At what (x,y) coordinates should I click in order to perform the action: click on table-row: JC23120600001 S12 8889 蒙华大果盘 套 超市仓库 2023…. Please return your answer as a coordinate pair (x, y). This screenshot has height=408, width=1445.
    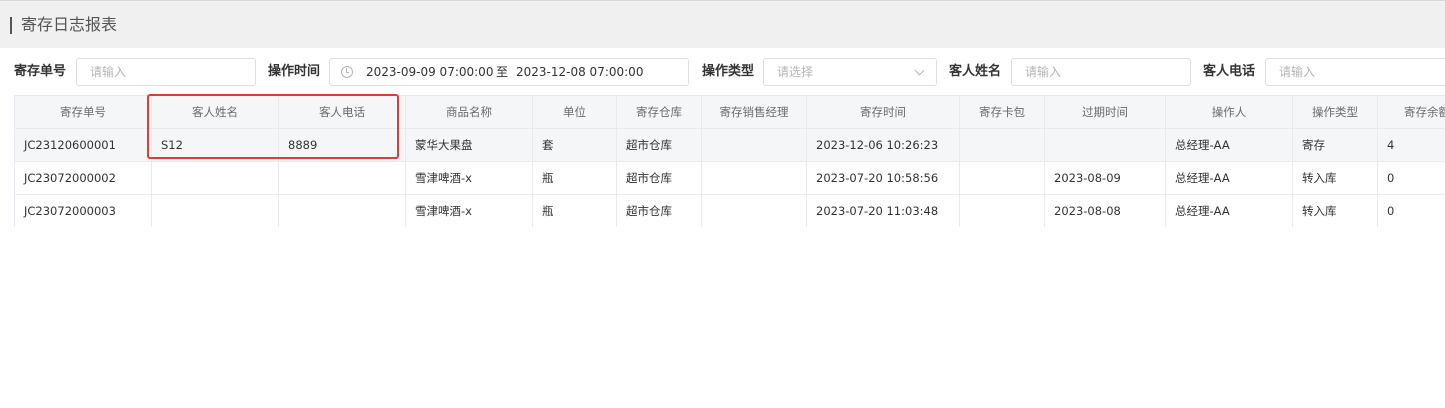
    Looking at the image, I should click on (729, 145).